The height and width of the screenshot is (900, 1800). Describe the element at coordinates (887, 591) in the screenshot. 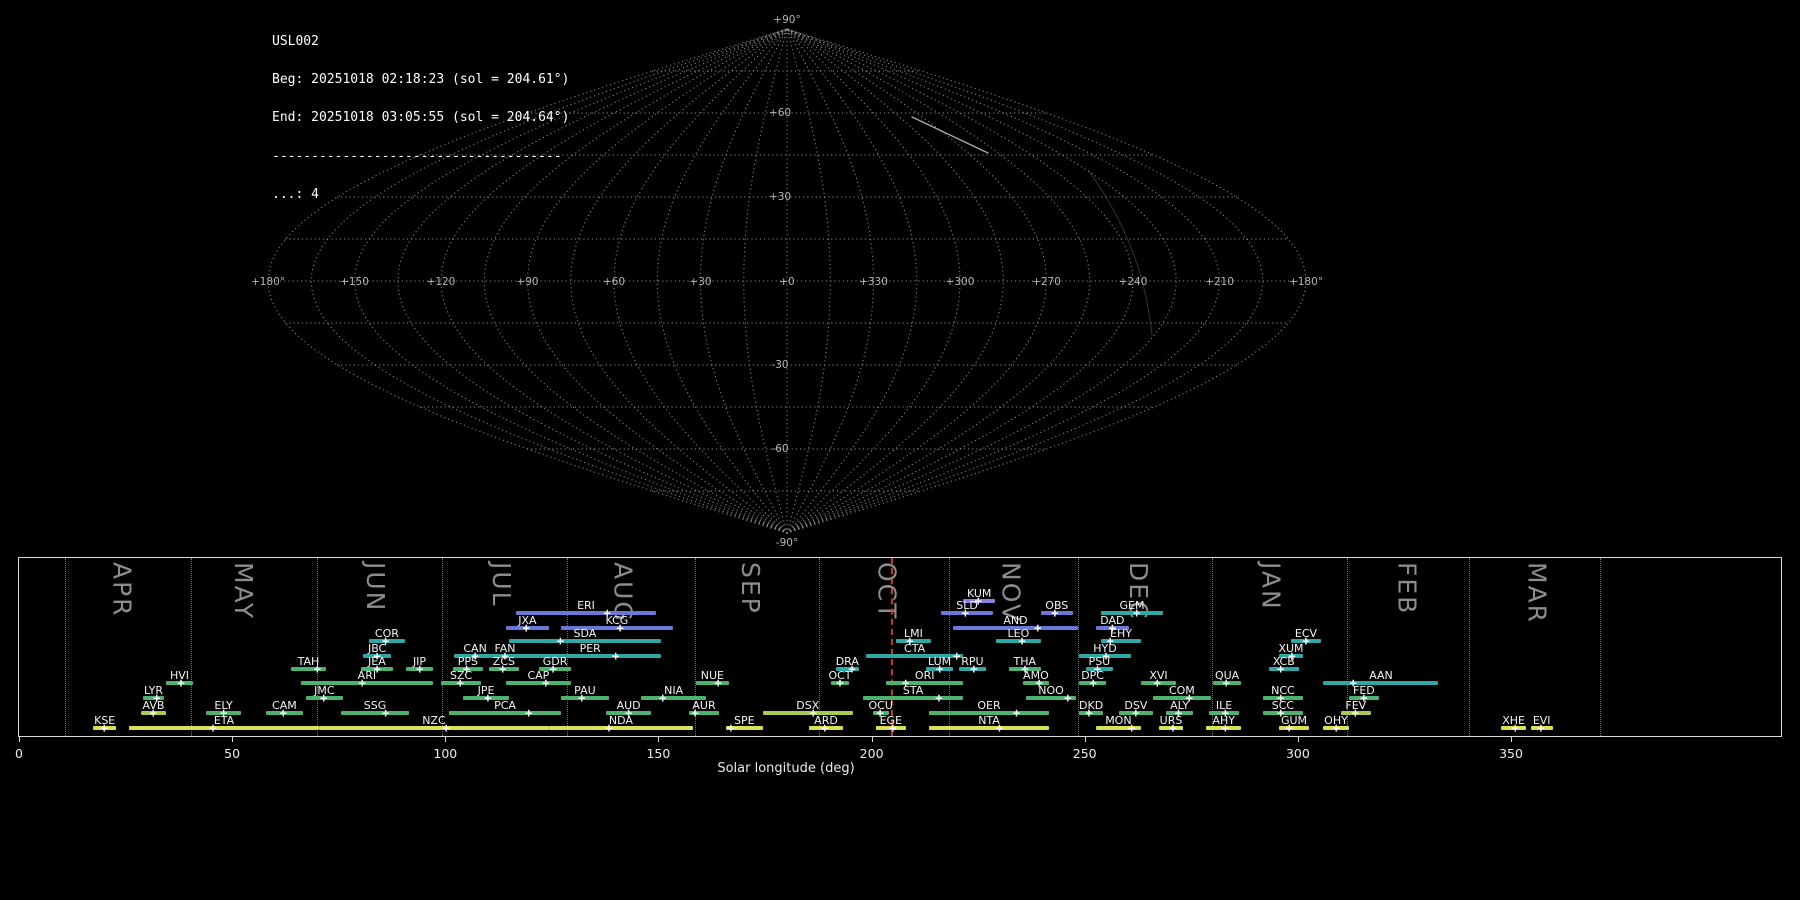

I see `month-label-oct: OCT` at that location.